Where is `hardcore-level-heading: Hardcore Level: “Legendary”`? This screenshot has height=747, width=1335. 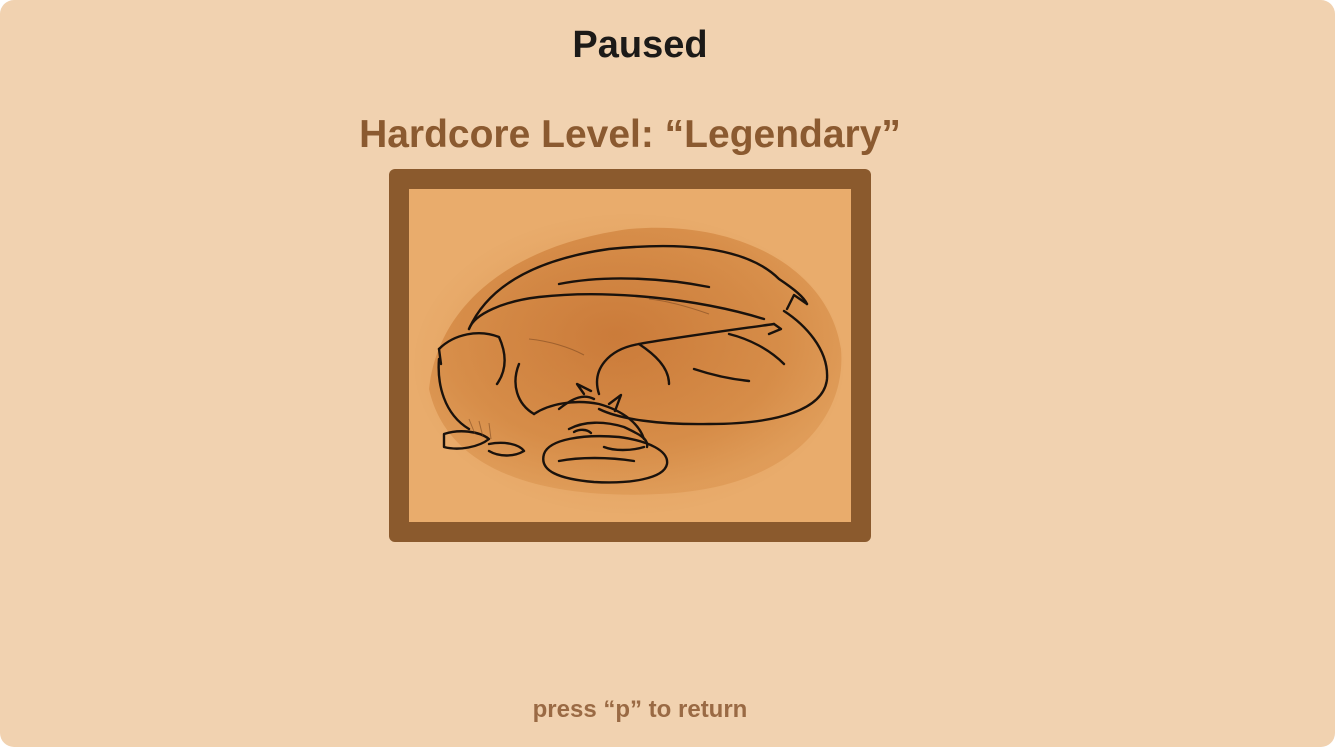 hardcore-level-heading: Hardcore Level: “Legendary” is located at coordinates (630, 134).